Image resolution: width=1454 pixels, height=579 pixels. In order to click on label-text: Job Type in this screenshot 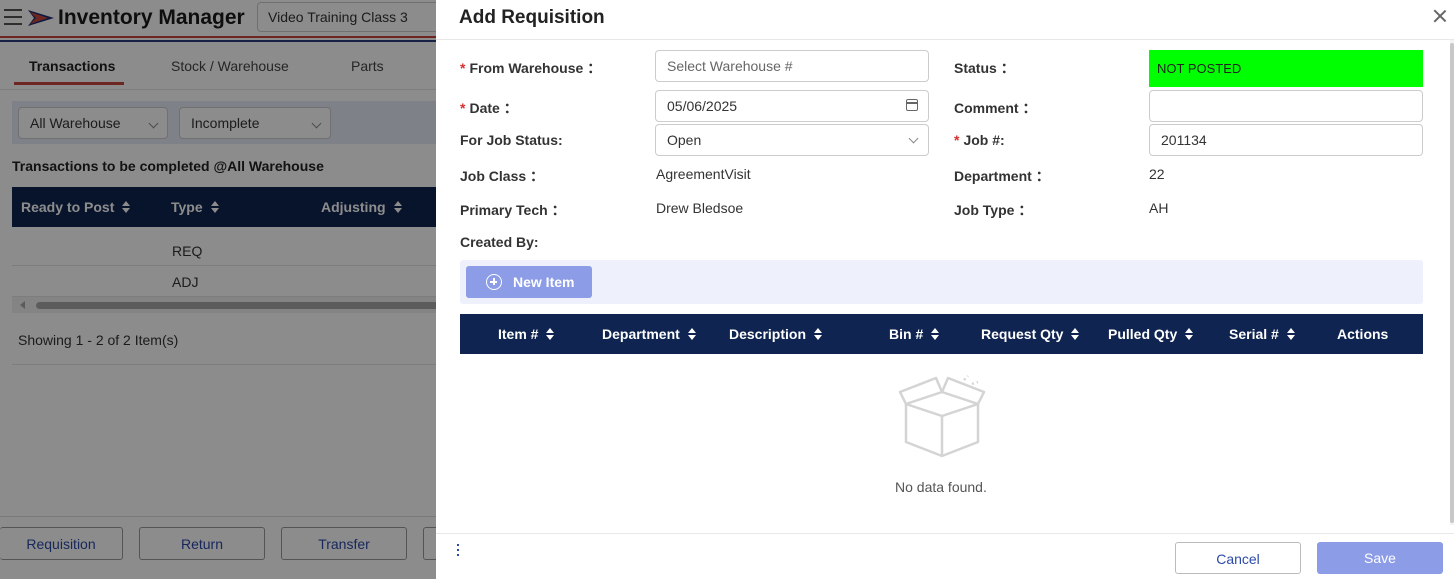, I will do `click(984, 210)`.